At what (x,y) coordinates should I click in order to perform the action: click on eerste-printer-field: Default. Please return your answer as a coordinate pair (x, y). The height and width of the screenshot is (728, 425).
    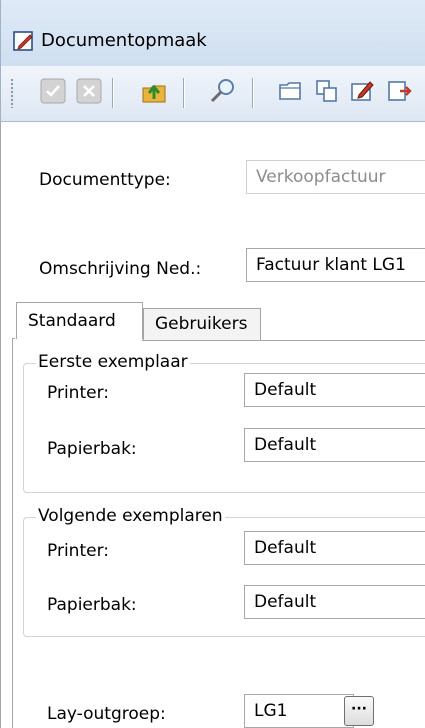
    Looking at the image, I should click on (334, 390).